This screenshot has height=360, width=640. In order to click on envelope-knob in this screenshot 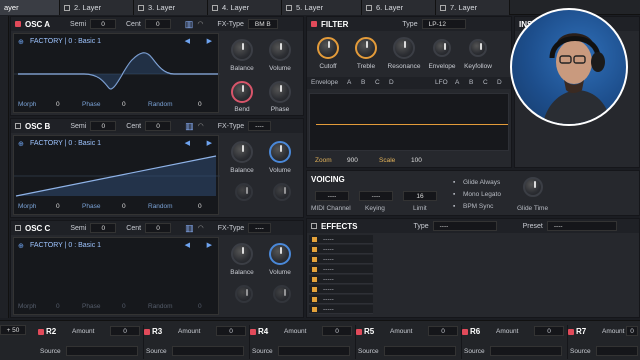, I will do `click(442, 48)`.